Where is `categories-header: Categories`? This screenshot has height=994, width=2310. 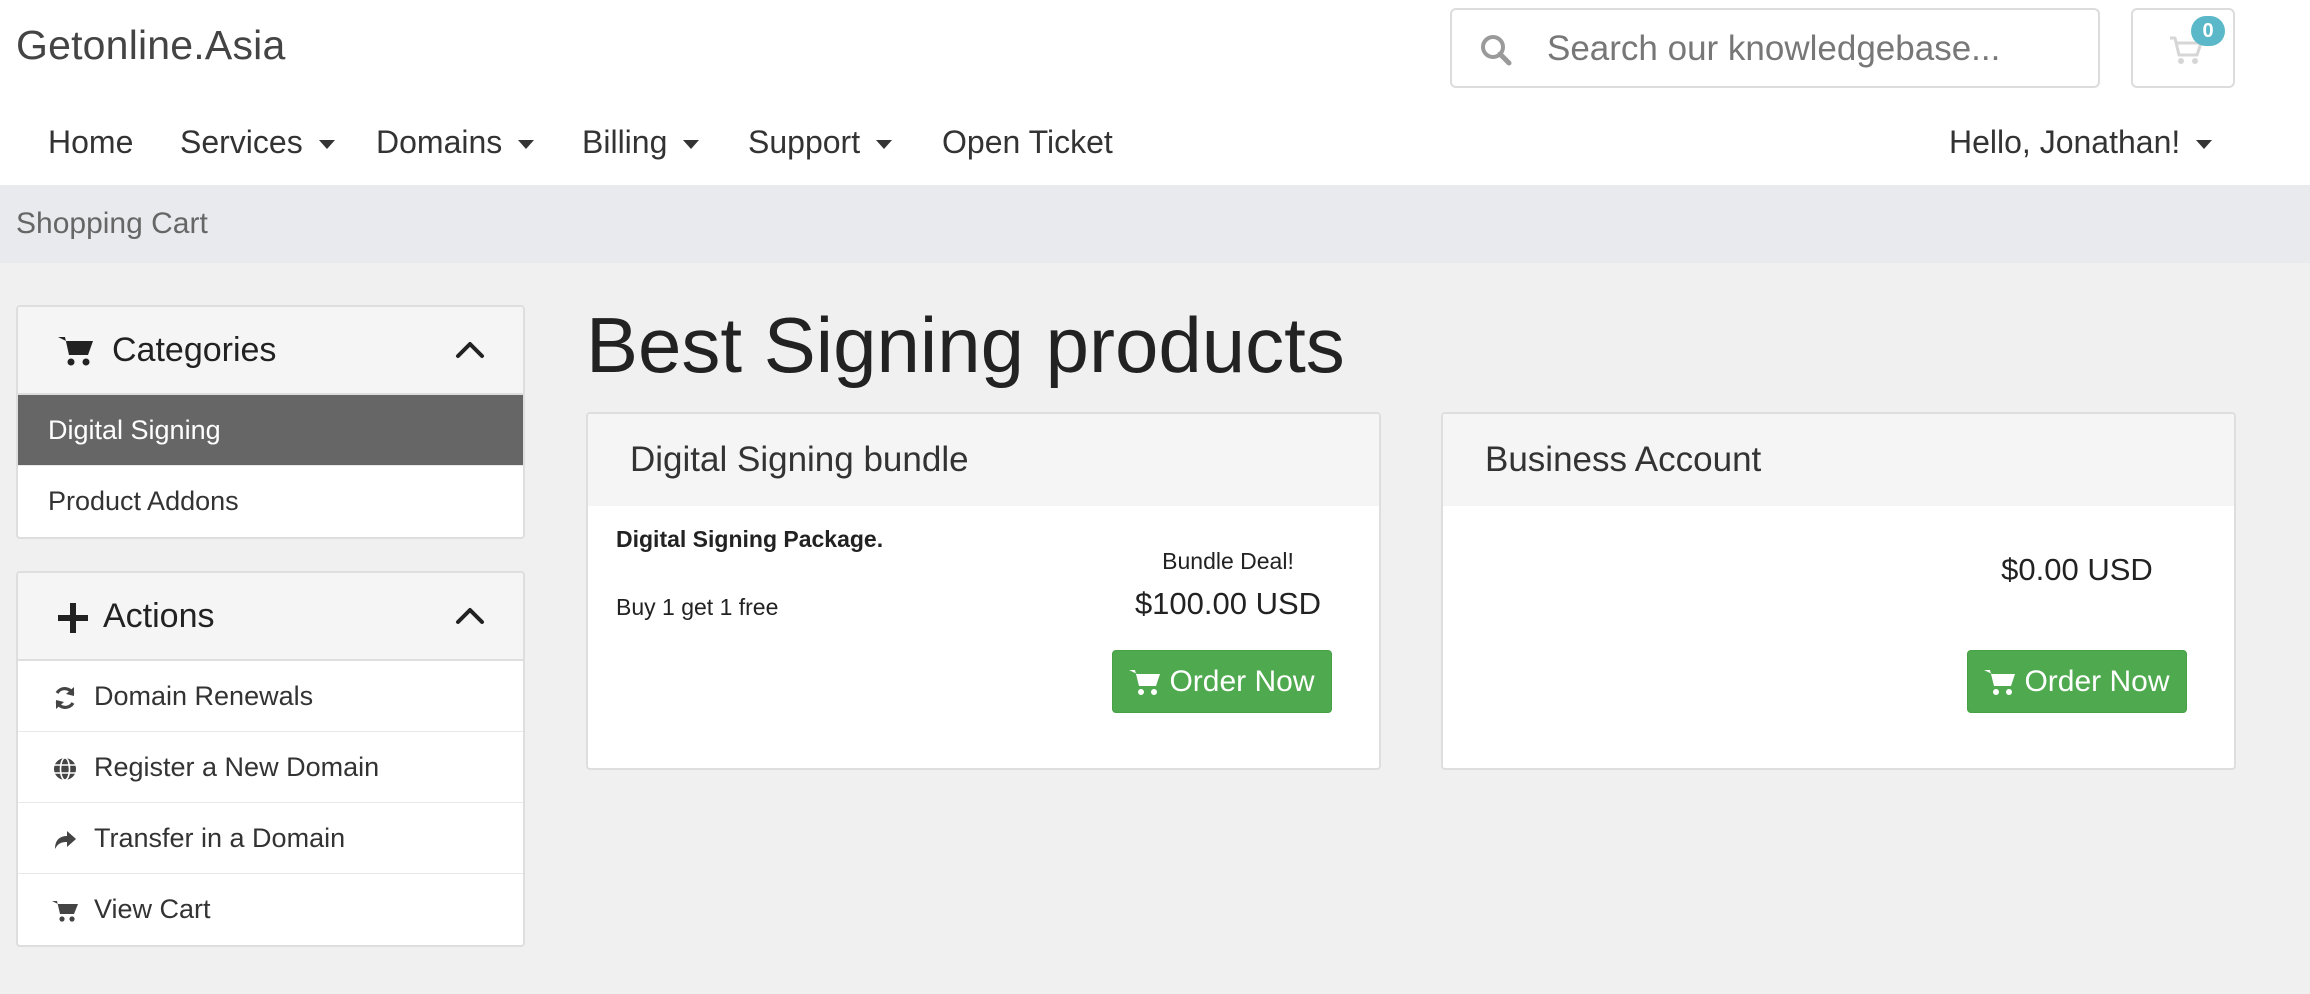 categories-header: Categories is located at coordinates (270, 351).